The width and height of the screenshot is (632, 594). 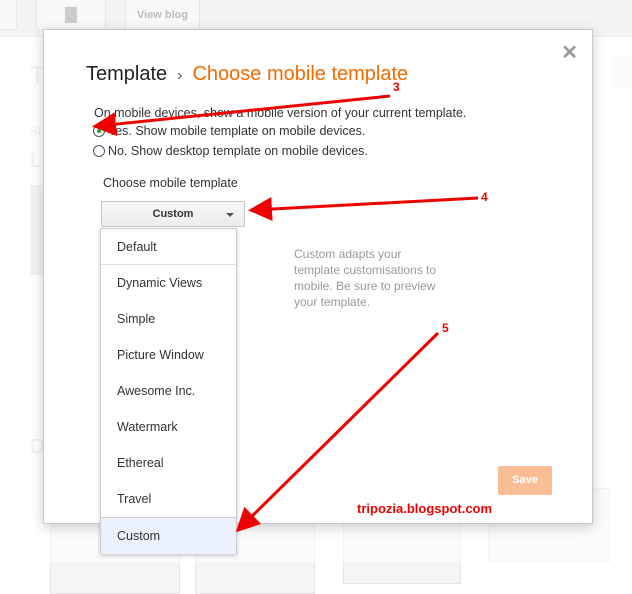 What do you see at coordinates (396, 87) in the screenshot?
I see `step-3-label: 3` at bounding box center [396, 87].